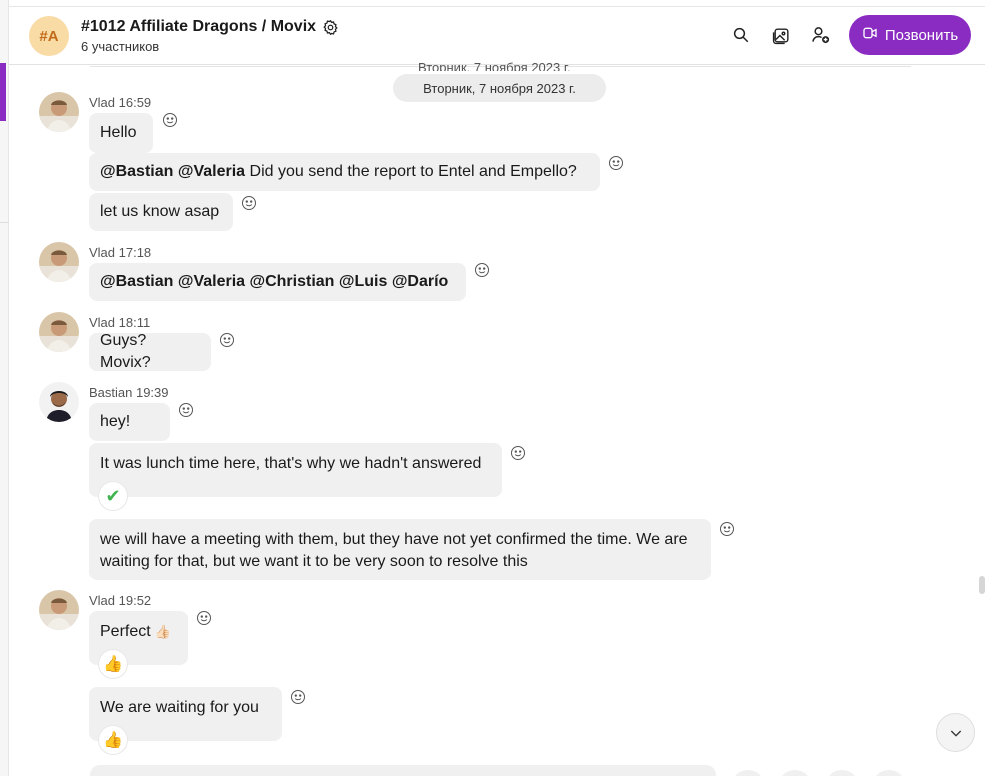  I want to click on search-icon, so click(741, 35).